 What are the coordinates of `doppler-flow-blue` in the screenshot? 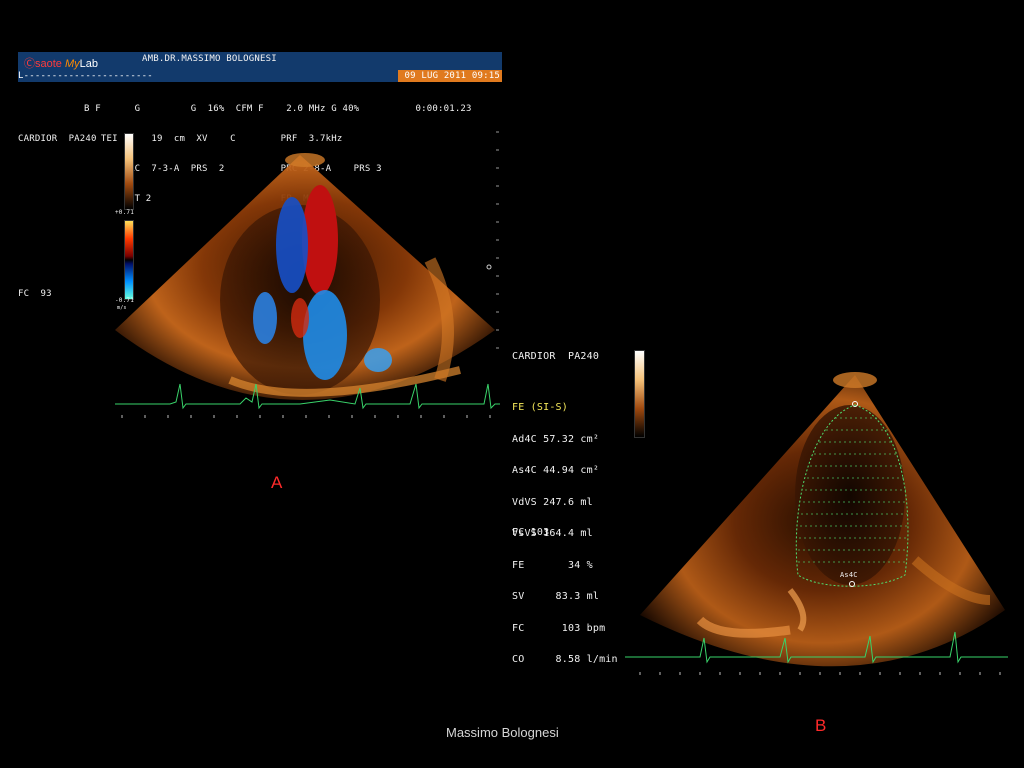 It's located at (292, 245).